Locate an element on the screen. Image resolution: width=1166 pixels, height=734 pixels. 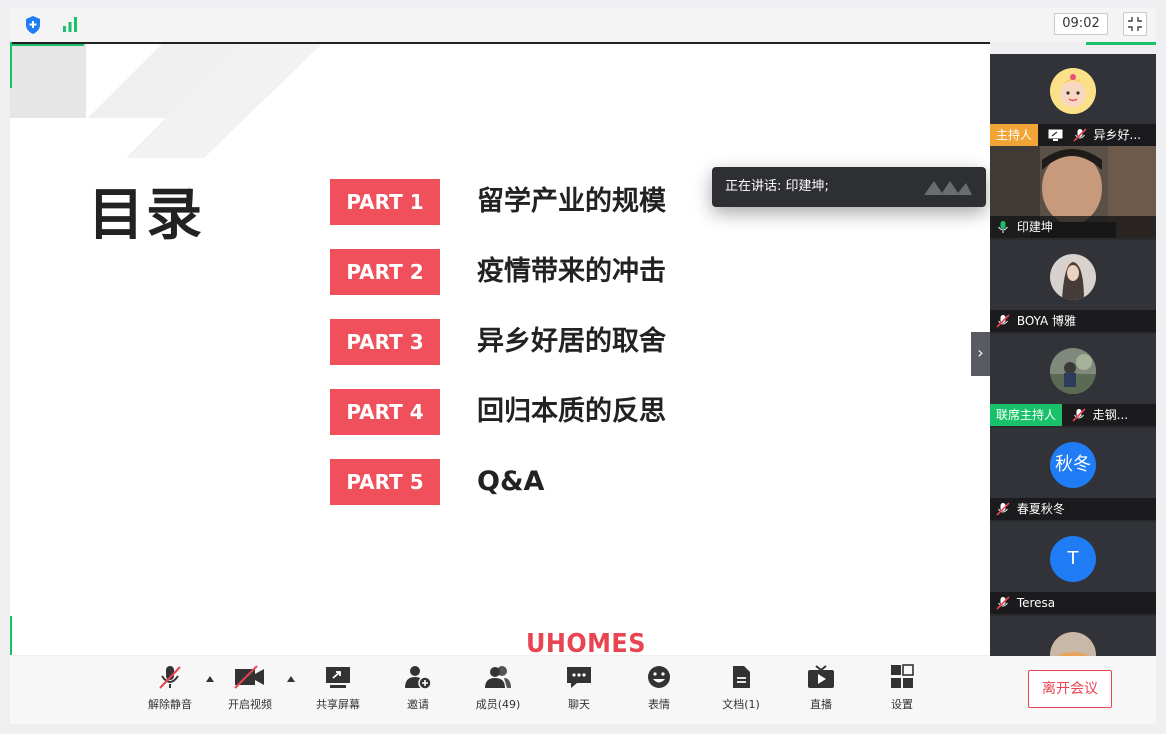
docs-label: 文档(1) is located at coordinates (741, 704).